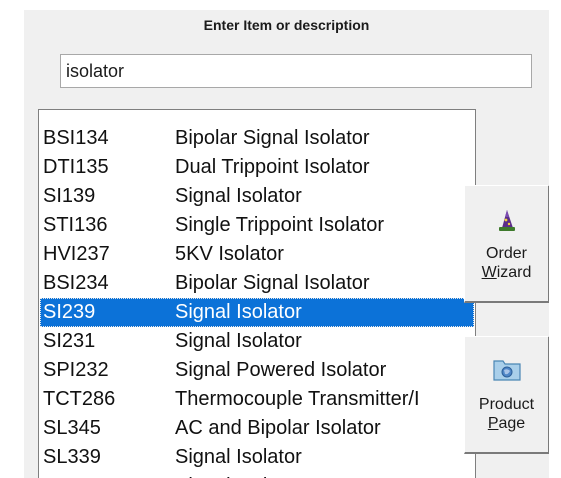 This screenshot has height=478, width=561. What do you see at coordinates (75, 225) in the screenshot?
I see `item-code: STI136` at bounding box center [75, 225].